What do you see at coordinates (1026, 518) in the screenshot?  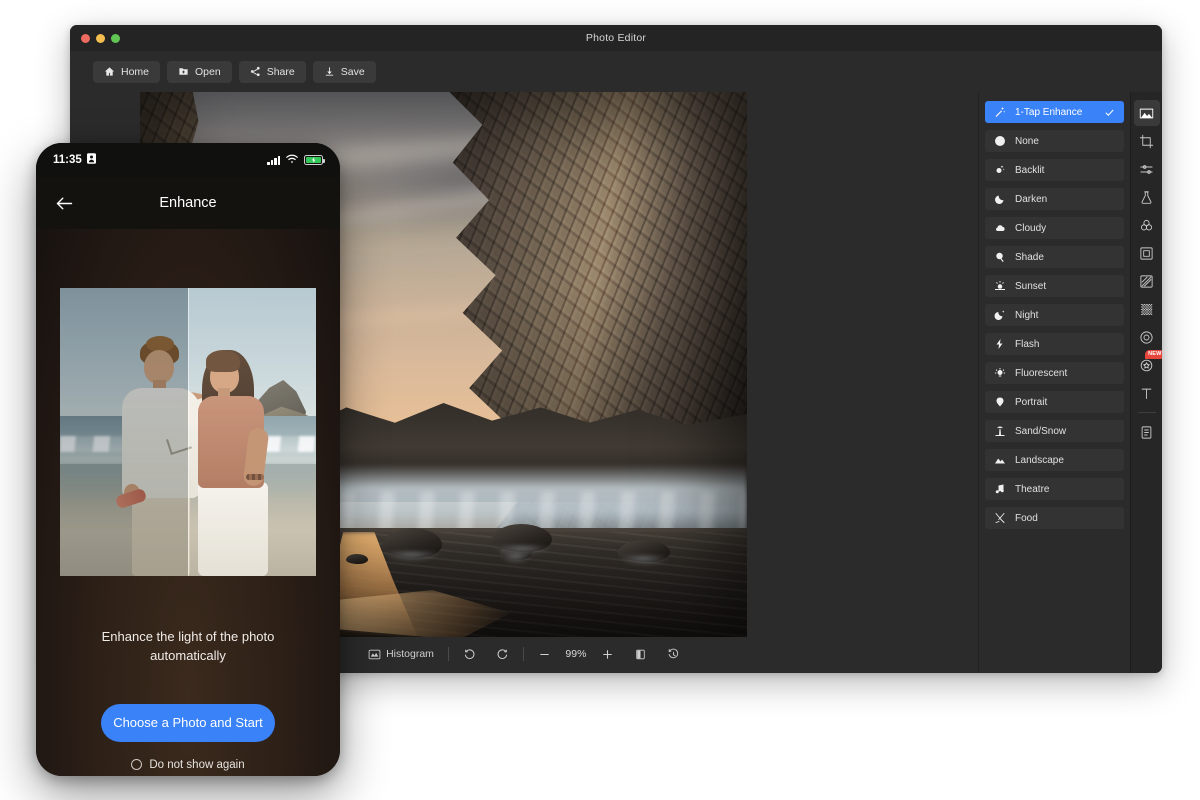 I see `preset-label: Food` at bounding box center [1026, 518].